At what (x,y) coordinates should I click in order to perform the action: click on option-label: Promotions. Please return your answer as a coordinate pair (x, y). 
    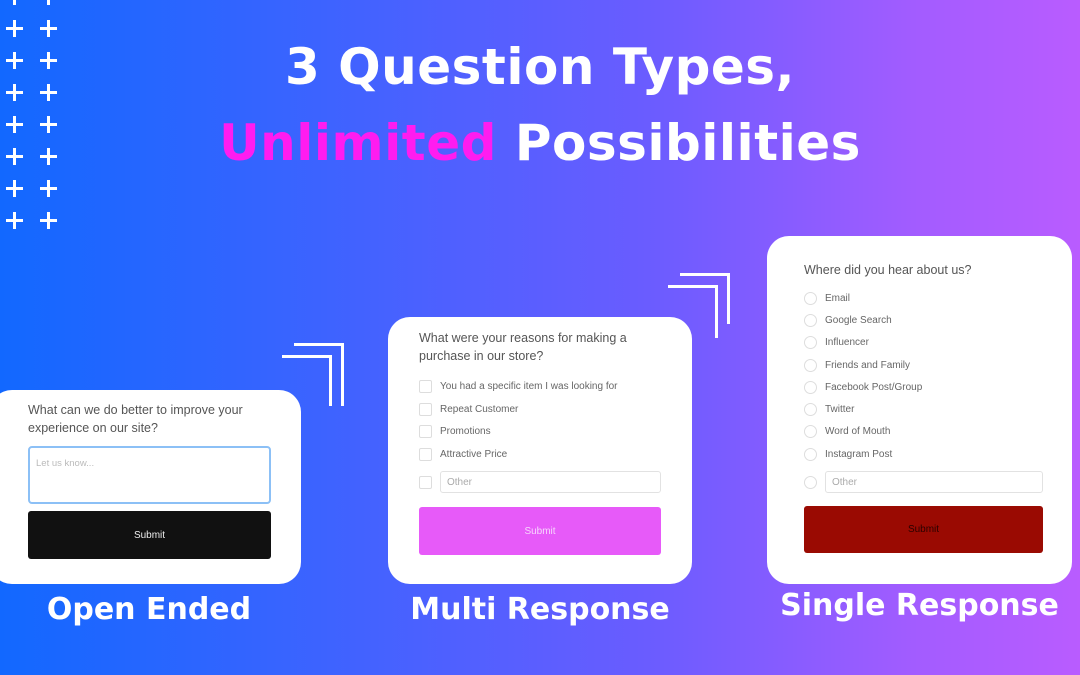
    Looking at the image, I should click on (465, 431).